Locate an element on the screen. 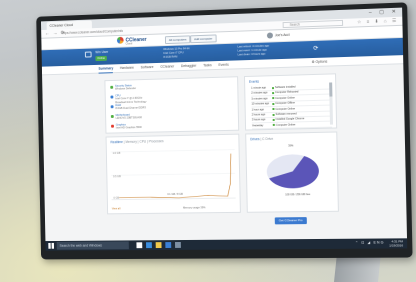 The width and height of the screenshot is (416, 282). online-status-badge: Online is located at coordinates (101, 58).